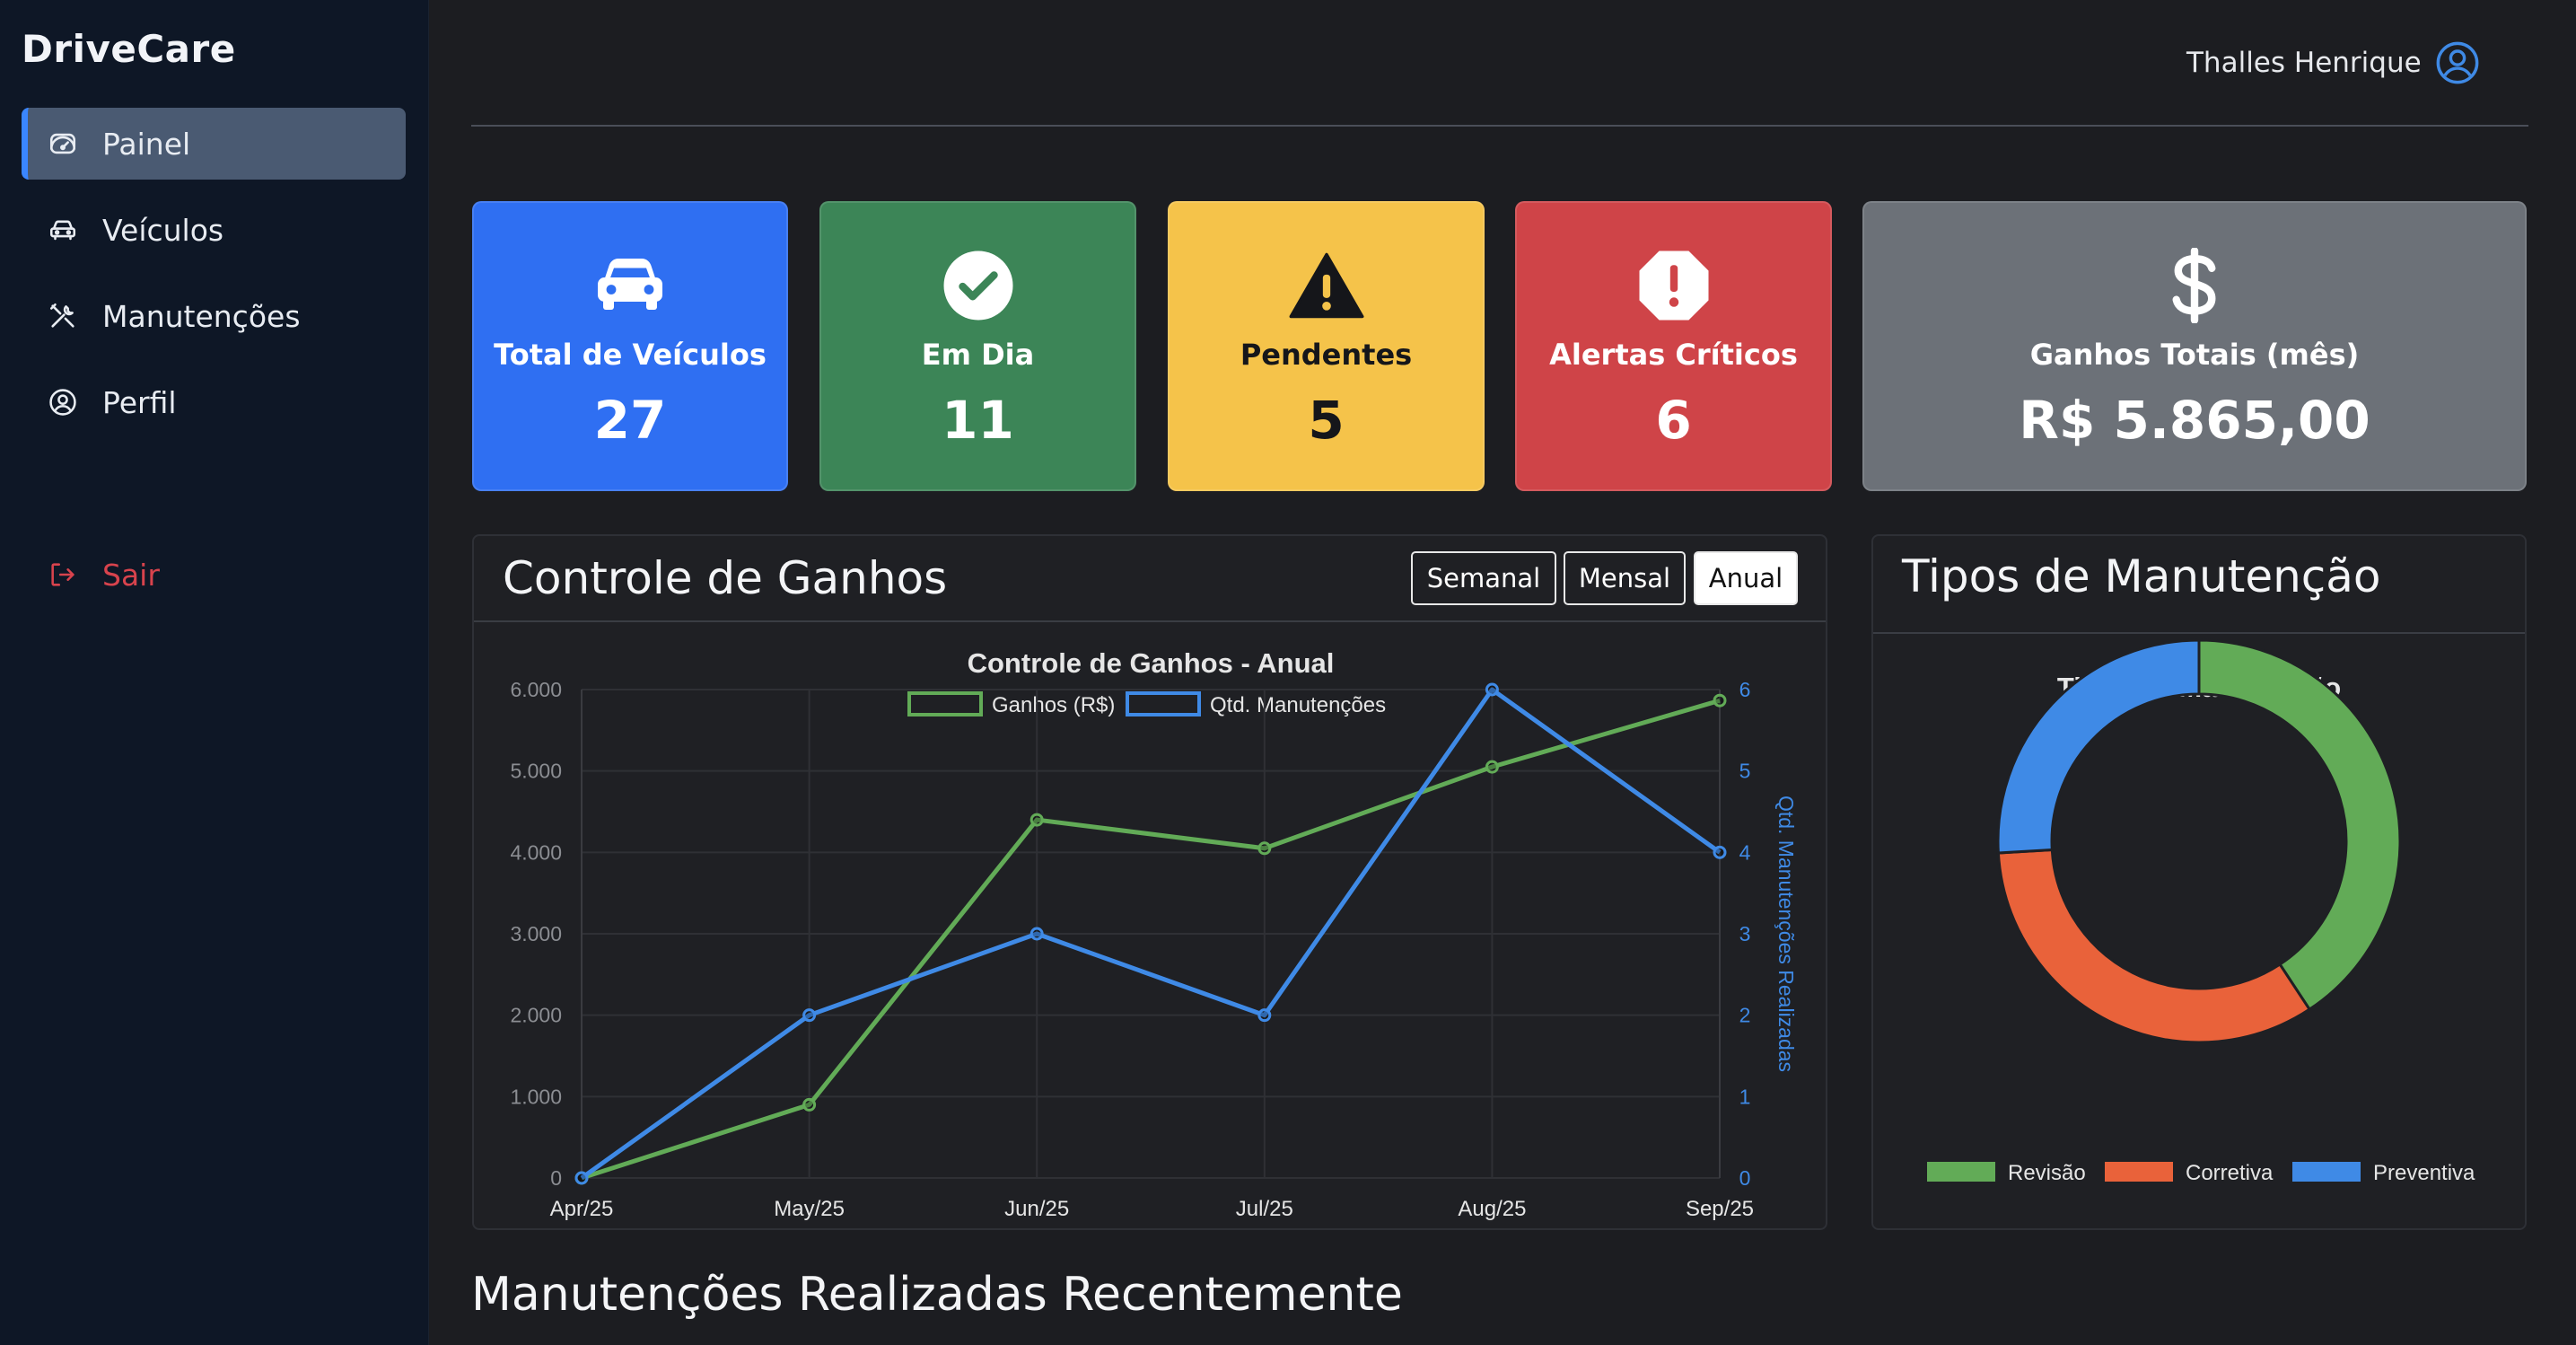  What do you see at coordinates (1036, 1209) in the screenshot?
I see `x-tick-label: Jun/25` at bounding box center [1036, 1209].